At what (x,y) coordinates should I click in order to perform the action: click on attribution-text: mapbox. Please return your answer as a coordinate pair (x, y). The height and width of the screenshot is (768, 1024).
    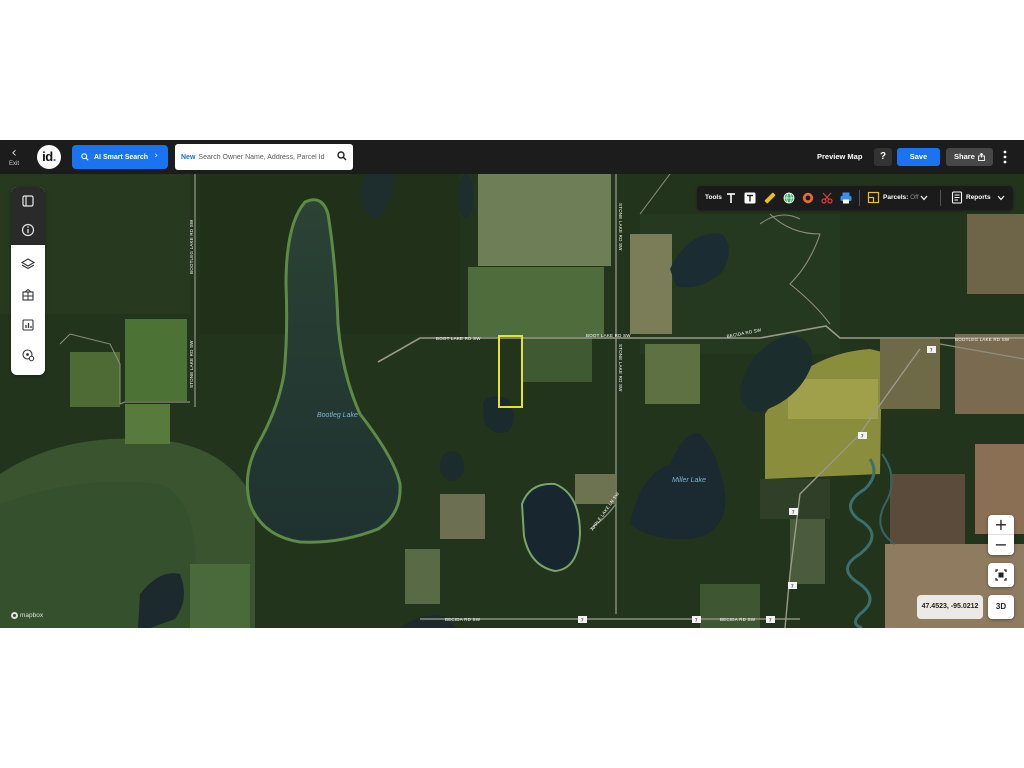
    Looking at the image, I should click on (32, 615).